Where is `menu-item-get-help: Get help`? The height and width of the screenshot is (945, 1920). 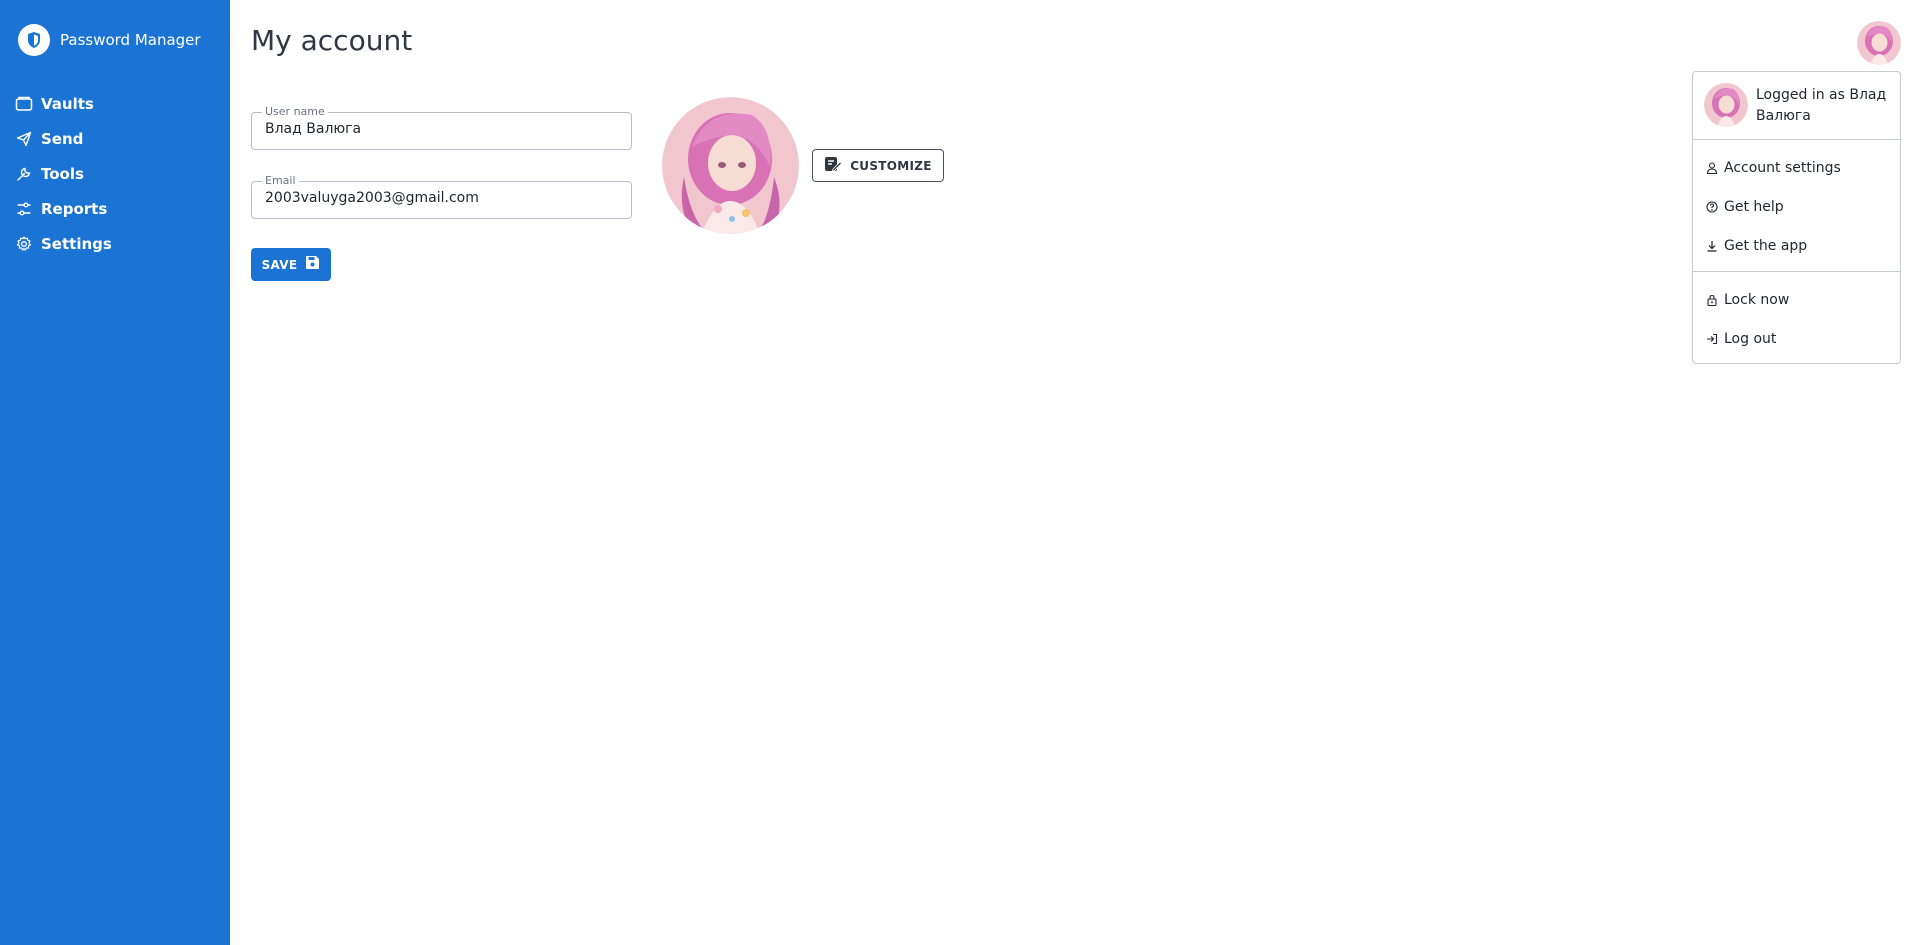 menu-item-get-help: Get help is located at coordinates (1796, 207).